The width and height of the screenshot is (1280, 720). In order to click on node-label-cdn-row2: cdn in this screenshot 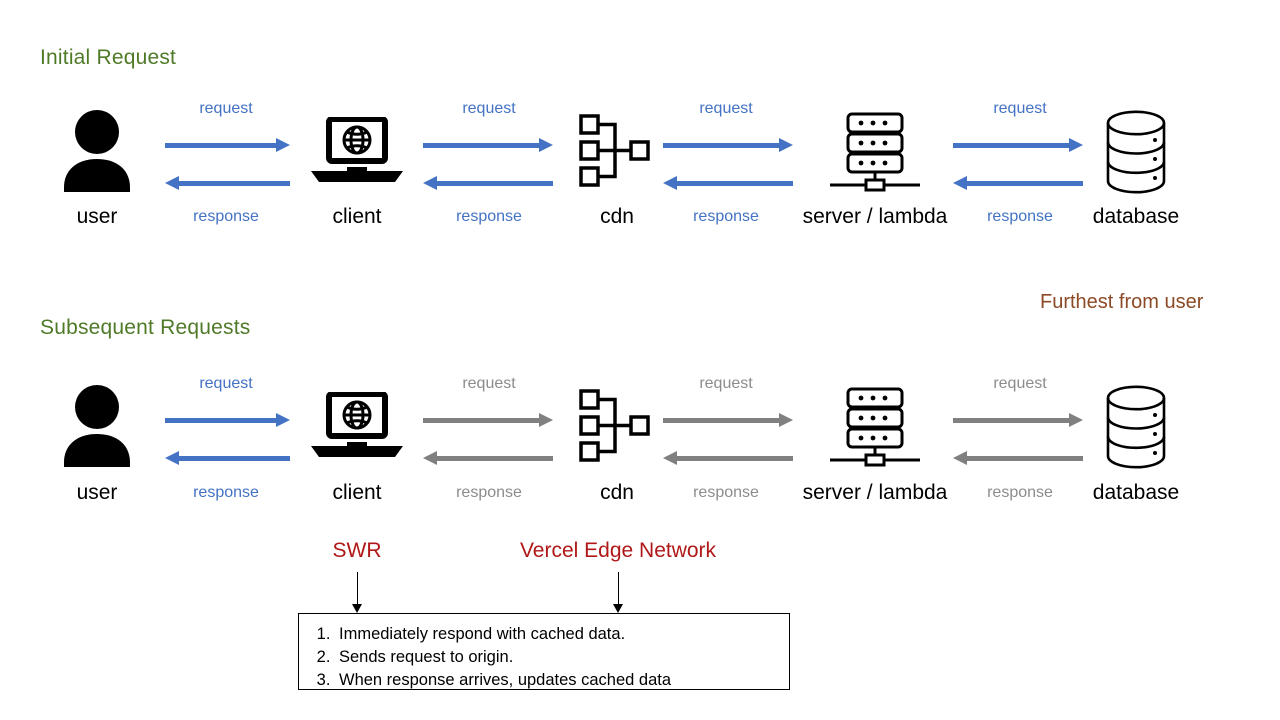, I will do `click(617, 492)`.